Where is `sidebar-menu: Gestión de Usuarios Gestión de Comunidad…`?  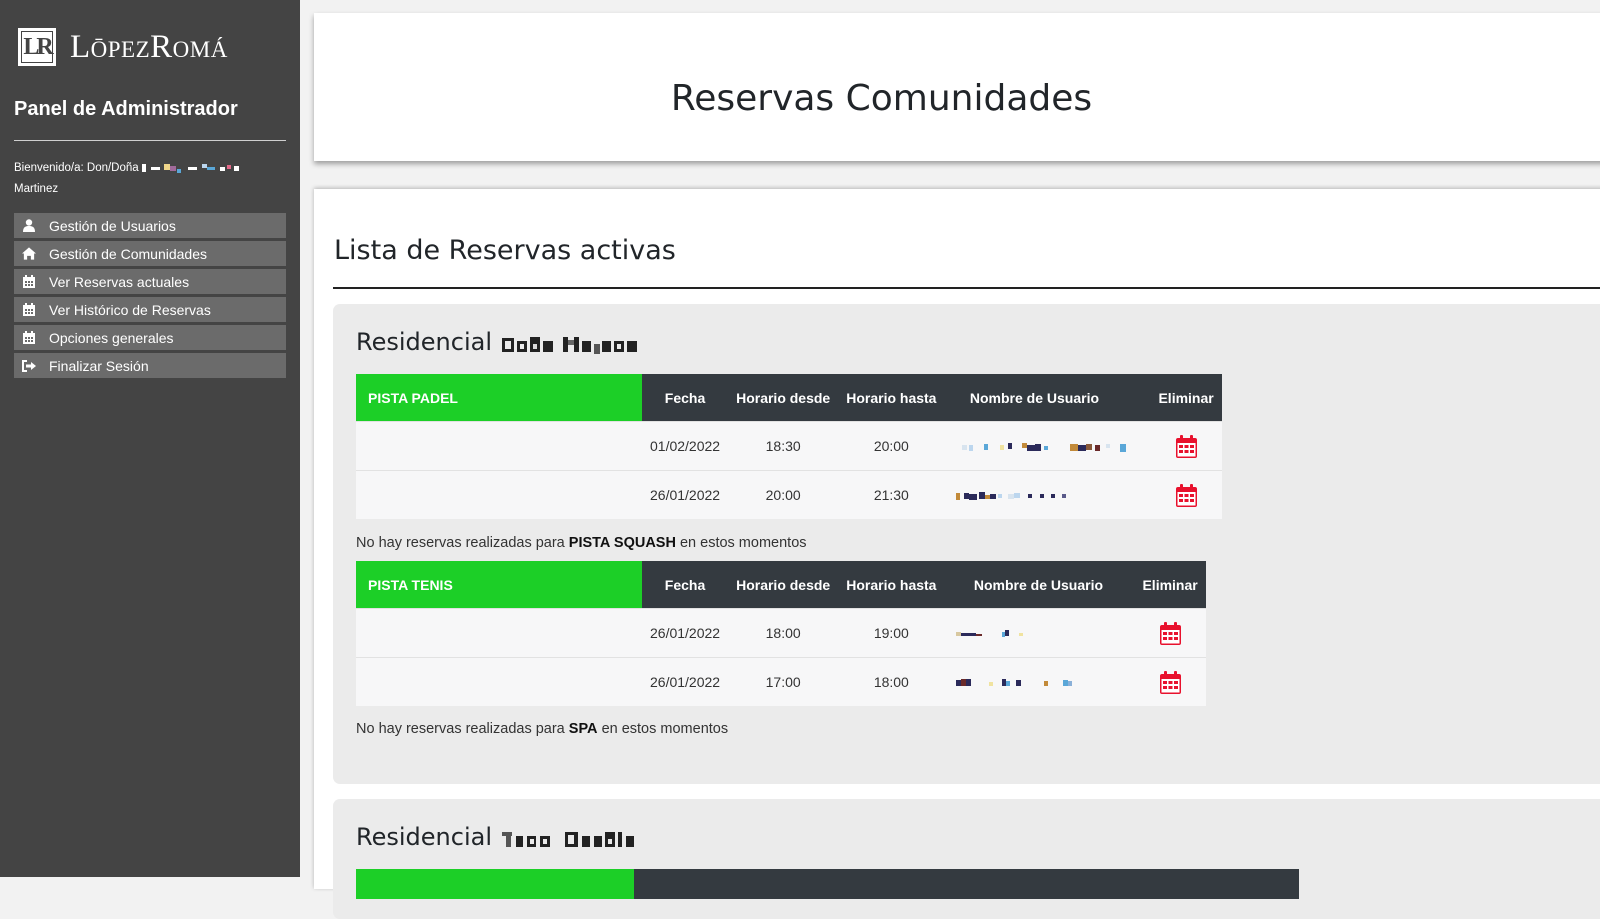 sidebar-menu: Gestión de Usuarios Gestión de Comunidad… is located at coordinates (150, 297).